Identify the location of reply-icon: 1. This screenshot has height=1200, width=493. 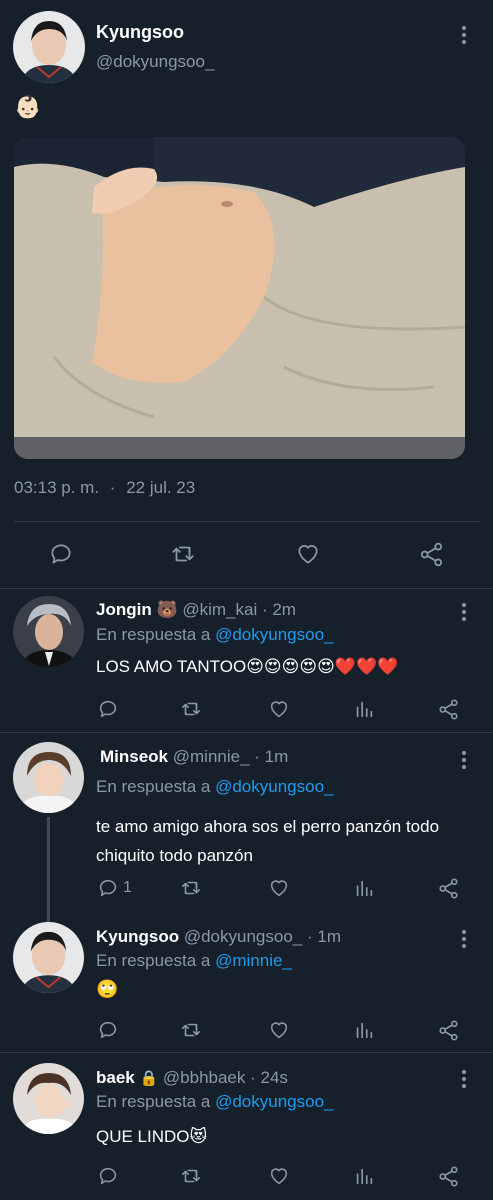
(114, 888).